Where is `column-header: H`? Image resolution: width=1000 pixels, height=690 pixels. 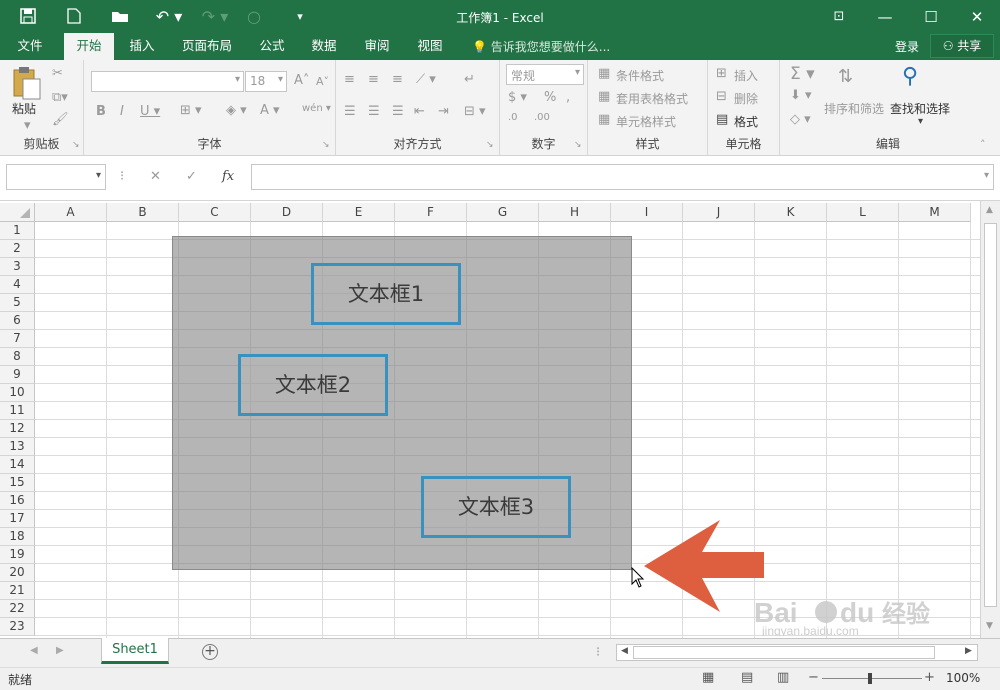
column-header: H is located at coordinates (575, 212).